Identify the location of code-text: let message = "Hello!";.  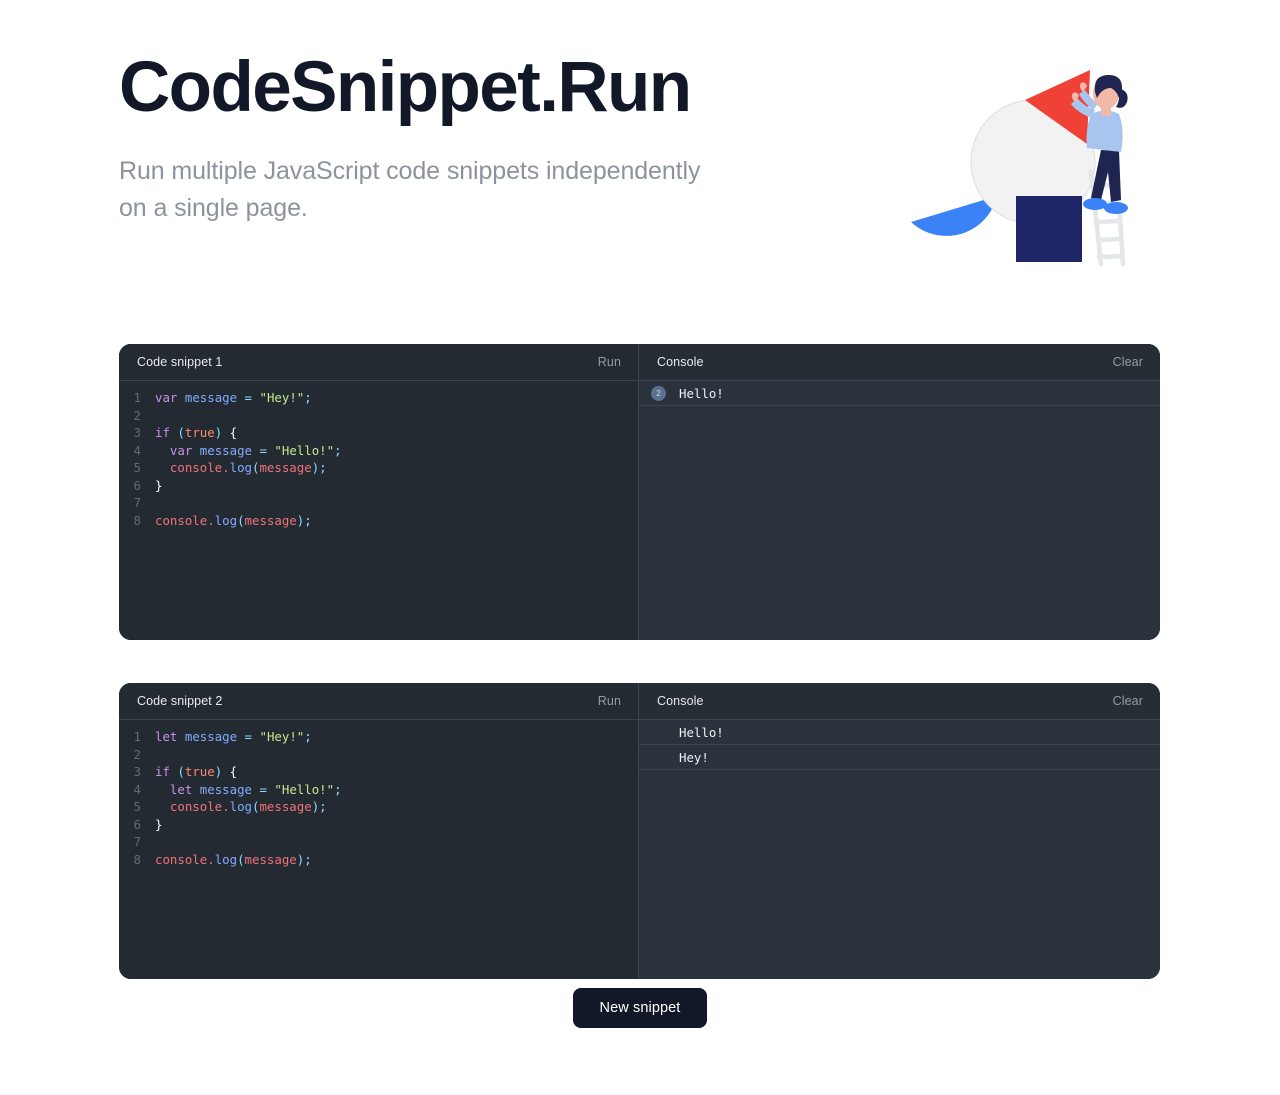
(244, 790).